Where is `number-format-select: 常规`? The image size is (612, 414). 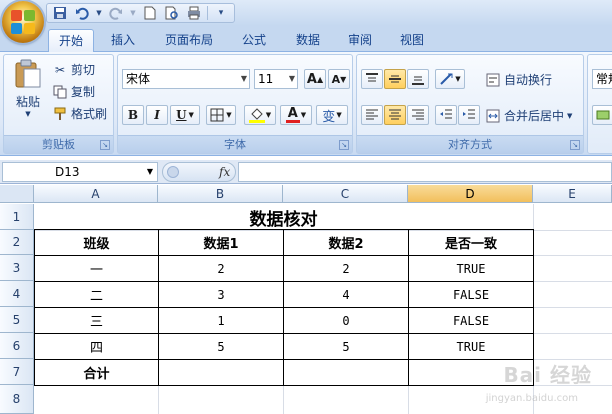
number-format-select: 常规 is located at coordinates (602, 79).